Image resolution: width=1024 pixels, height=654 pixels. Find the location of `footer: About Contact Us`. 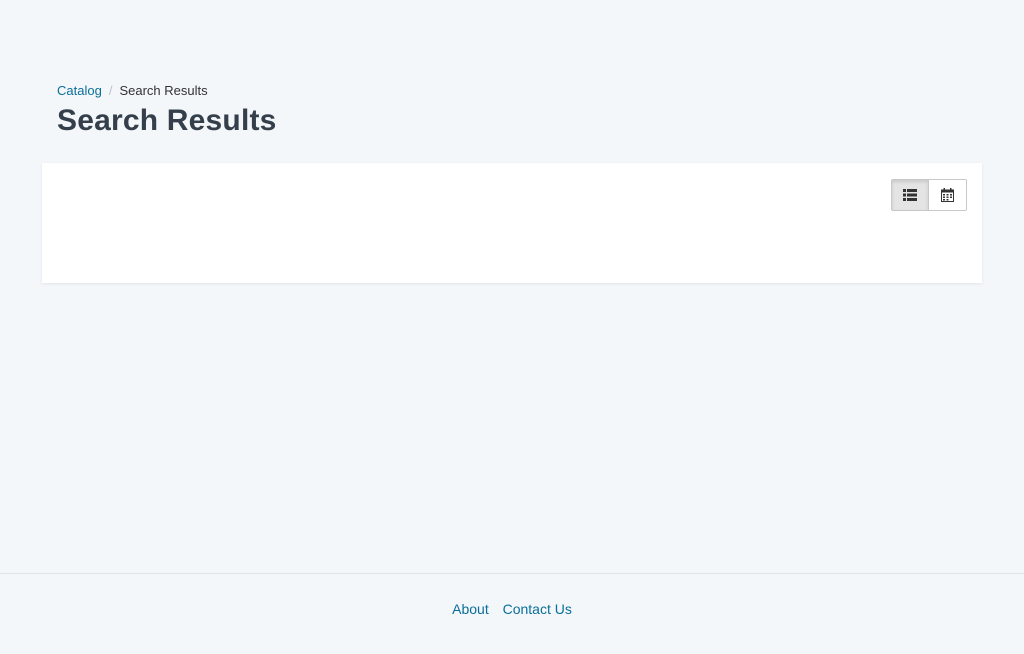

footer: About Contact Us is located at coordinates (512, 613).